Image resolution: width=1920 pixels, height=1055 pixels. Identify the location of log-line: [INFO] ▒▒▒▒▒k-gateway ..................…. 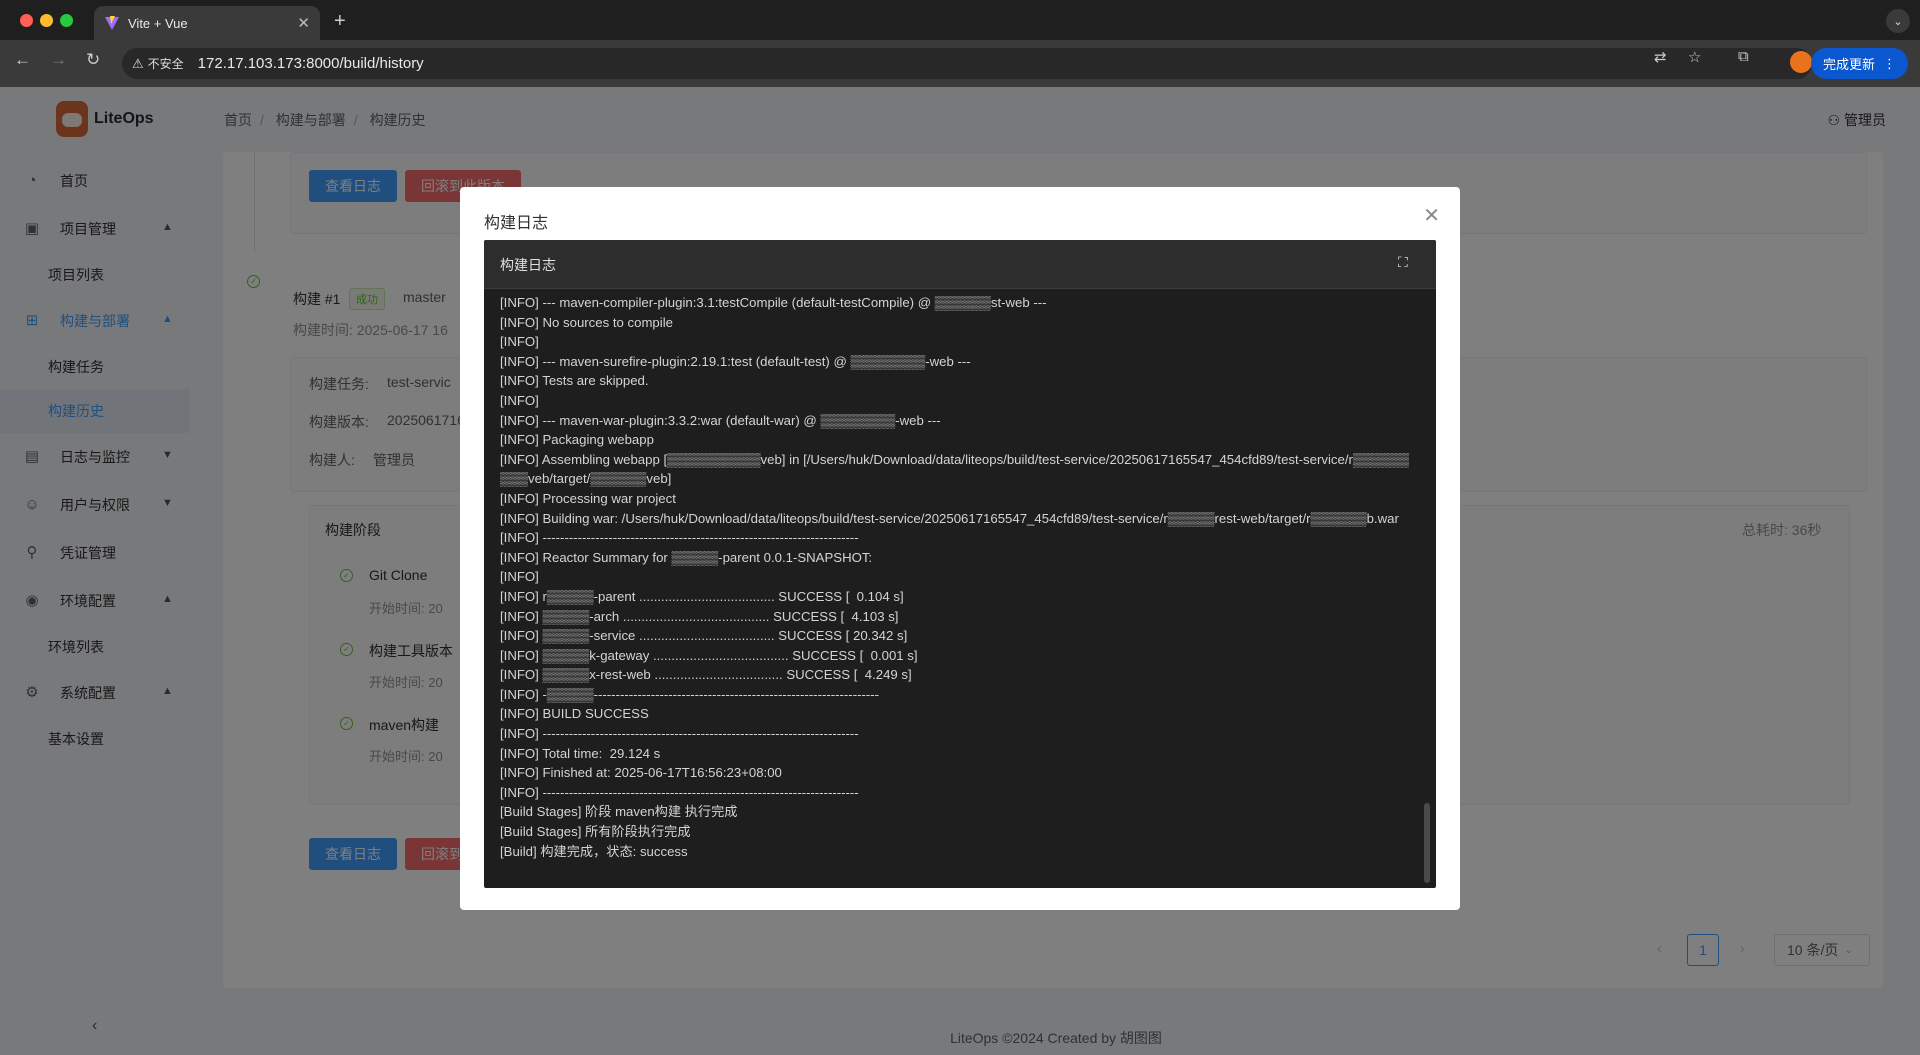
(709, 655).